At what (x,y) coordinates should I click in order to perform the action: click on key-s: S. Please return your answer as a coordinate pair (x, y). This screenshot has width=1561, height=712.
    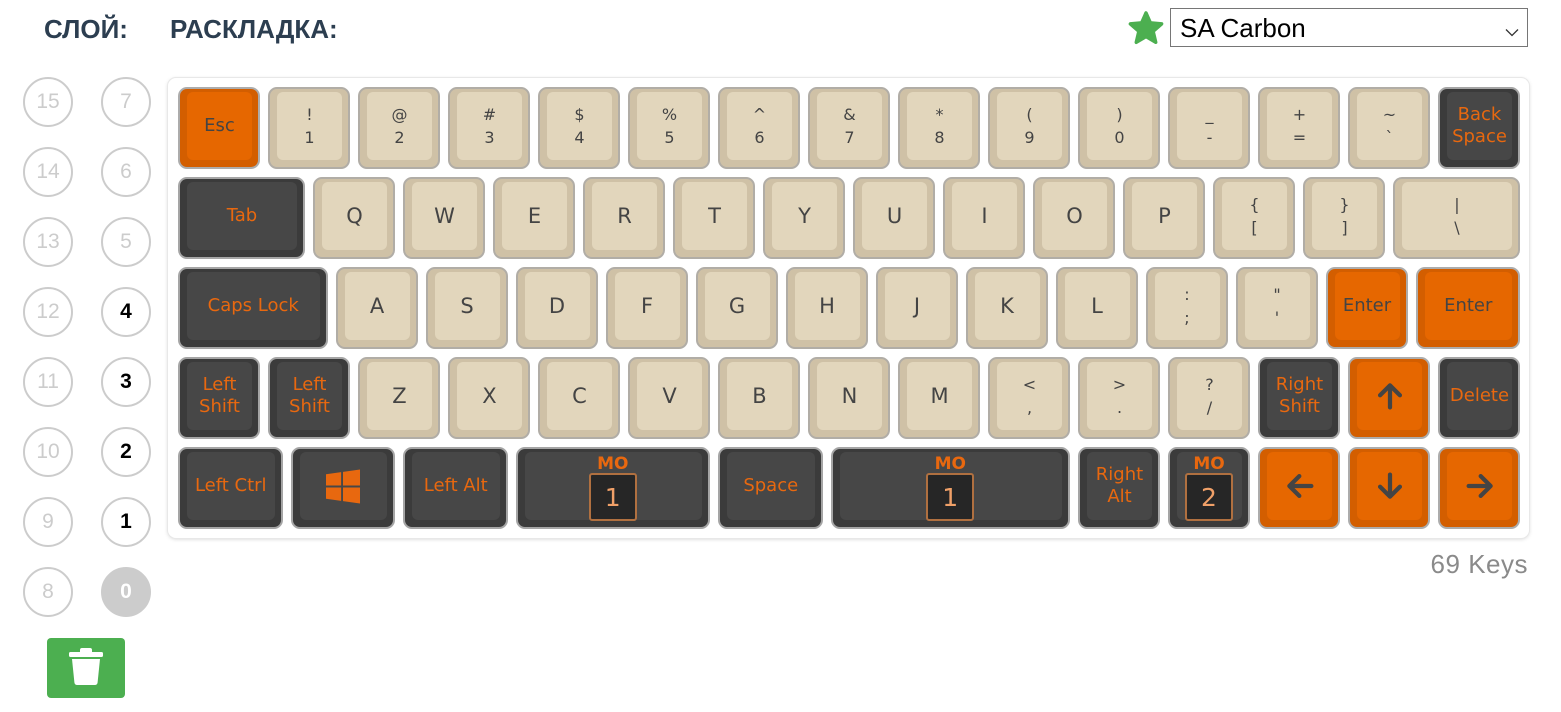
    Looking at the image, I should click on (466, 308).